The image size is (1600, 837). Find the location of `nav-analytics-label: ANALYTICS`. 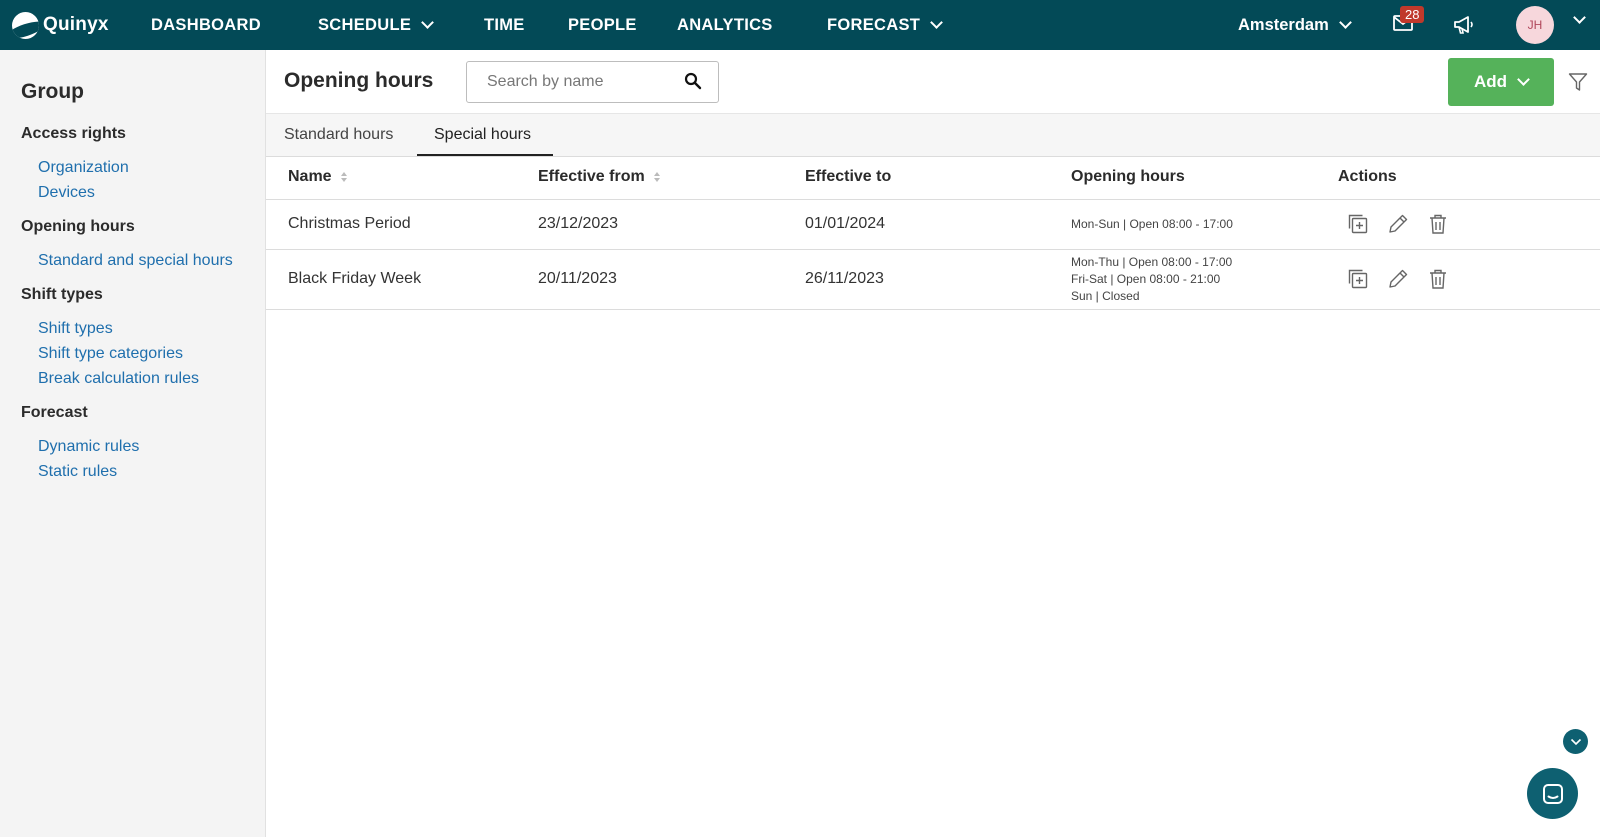

nav-analytics-label: ANALYTICS is located at coordinates (725, 24).